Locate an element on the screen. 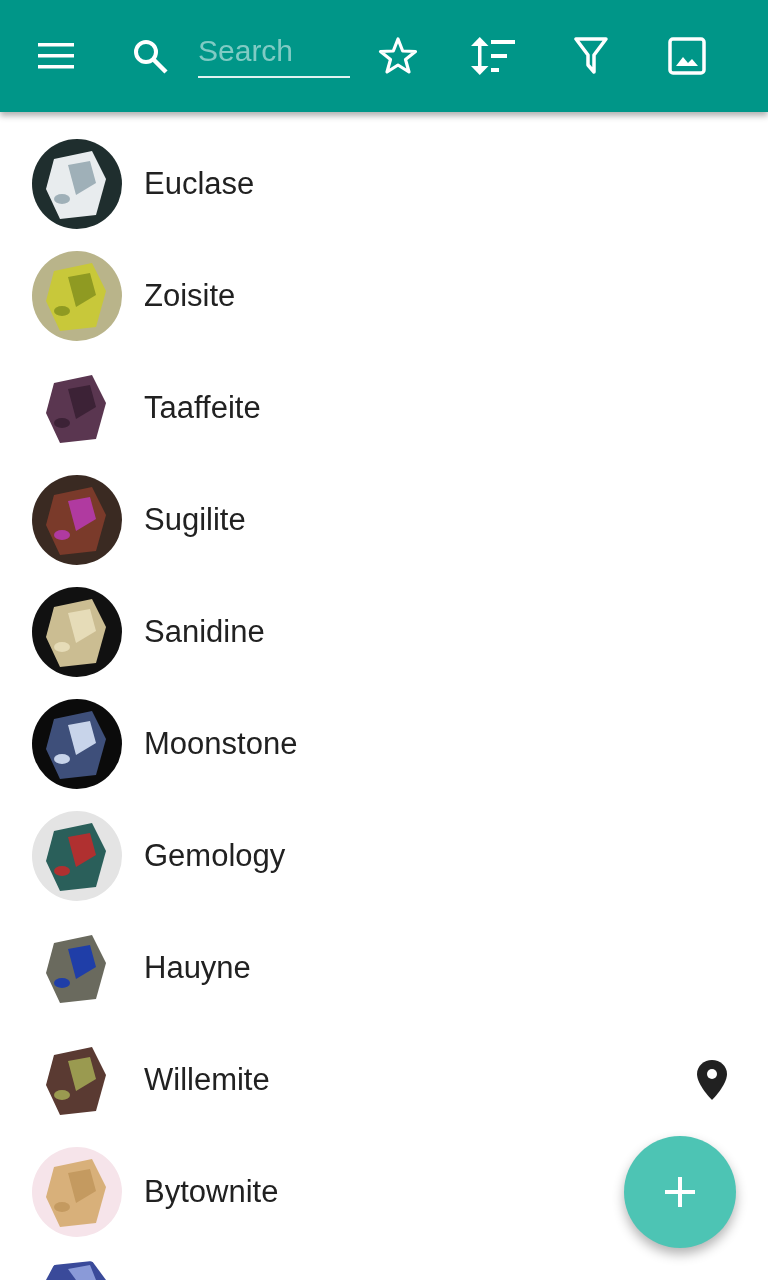 This screenshot has height=1280, width=768. item-name: Sanidine is located at coordinates (204, 632).